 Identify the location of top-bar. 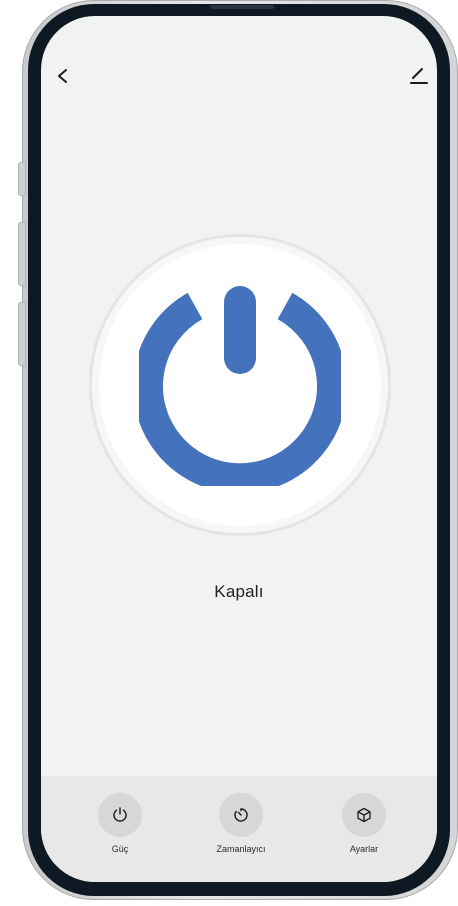
(239, 78).